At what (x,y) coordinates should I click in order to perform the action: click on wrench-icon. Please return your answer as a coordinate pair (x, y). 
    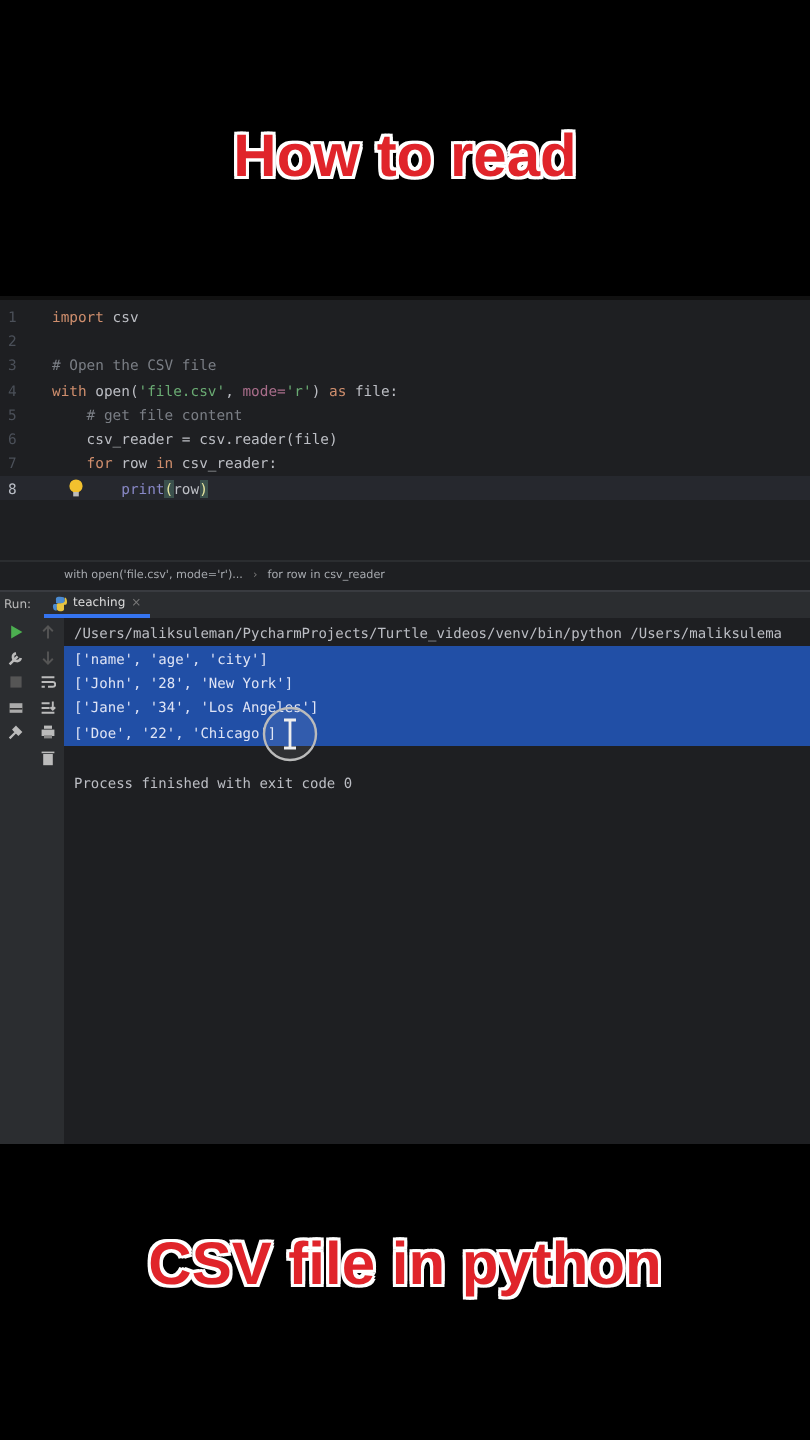
    Looking at the image, I should click on (16, 657).